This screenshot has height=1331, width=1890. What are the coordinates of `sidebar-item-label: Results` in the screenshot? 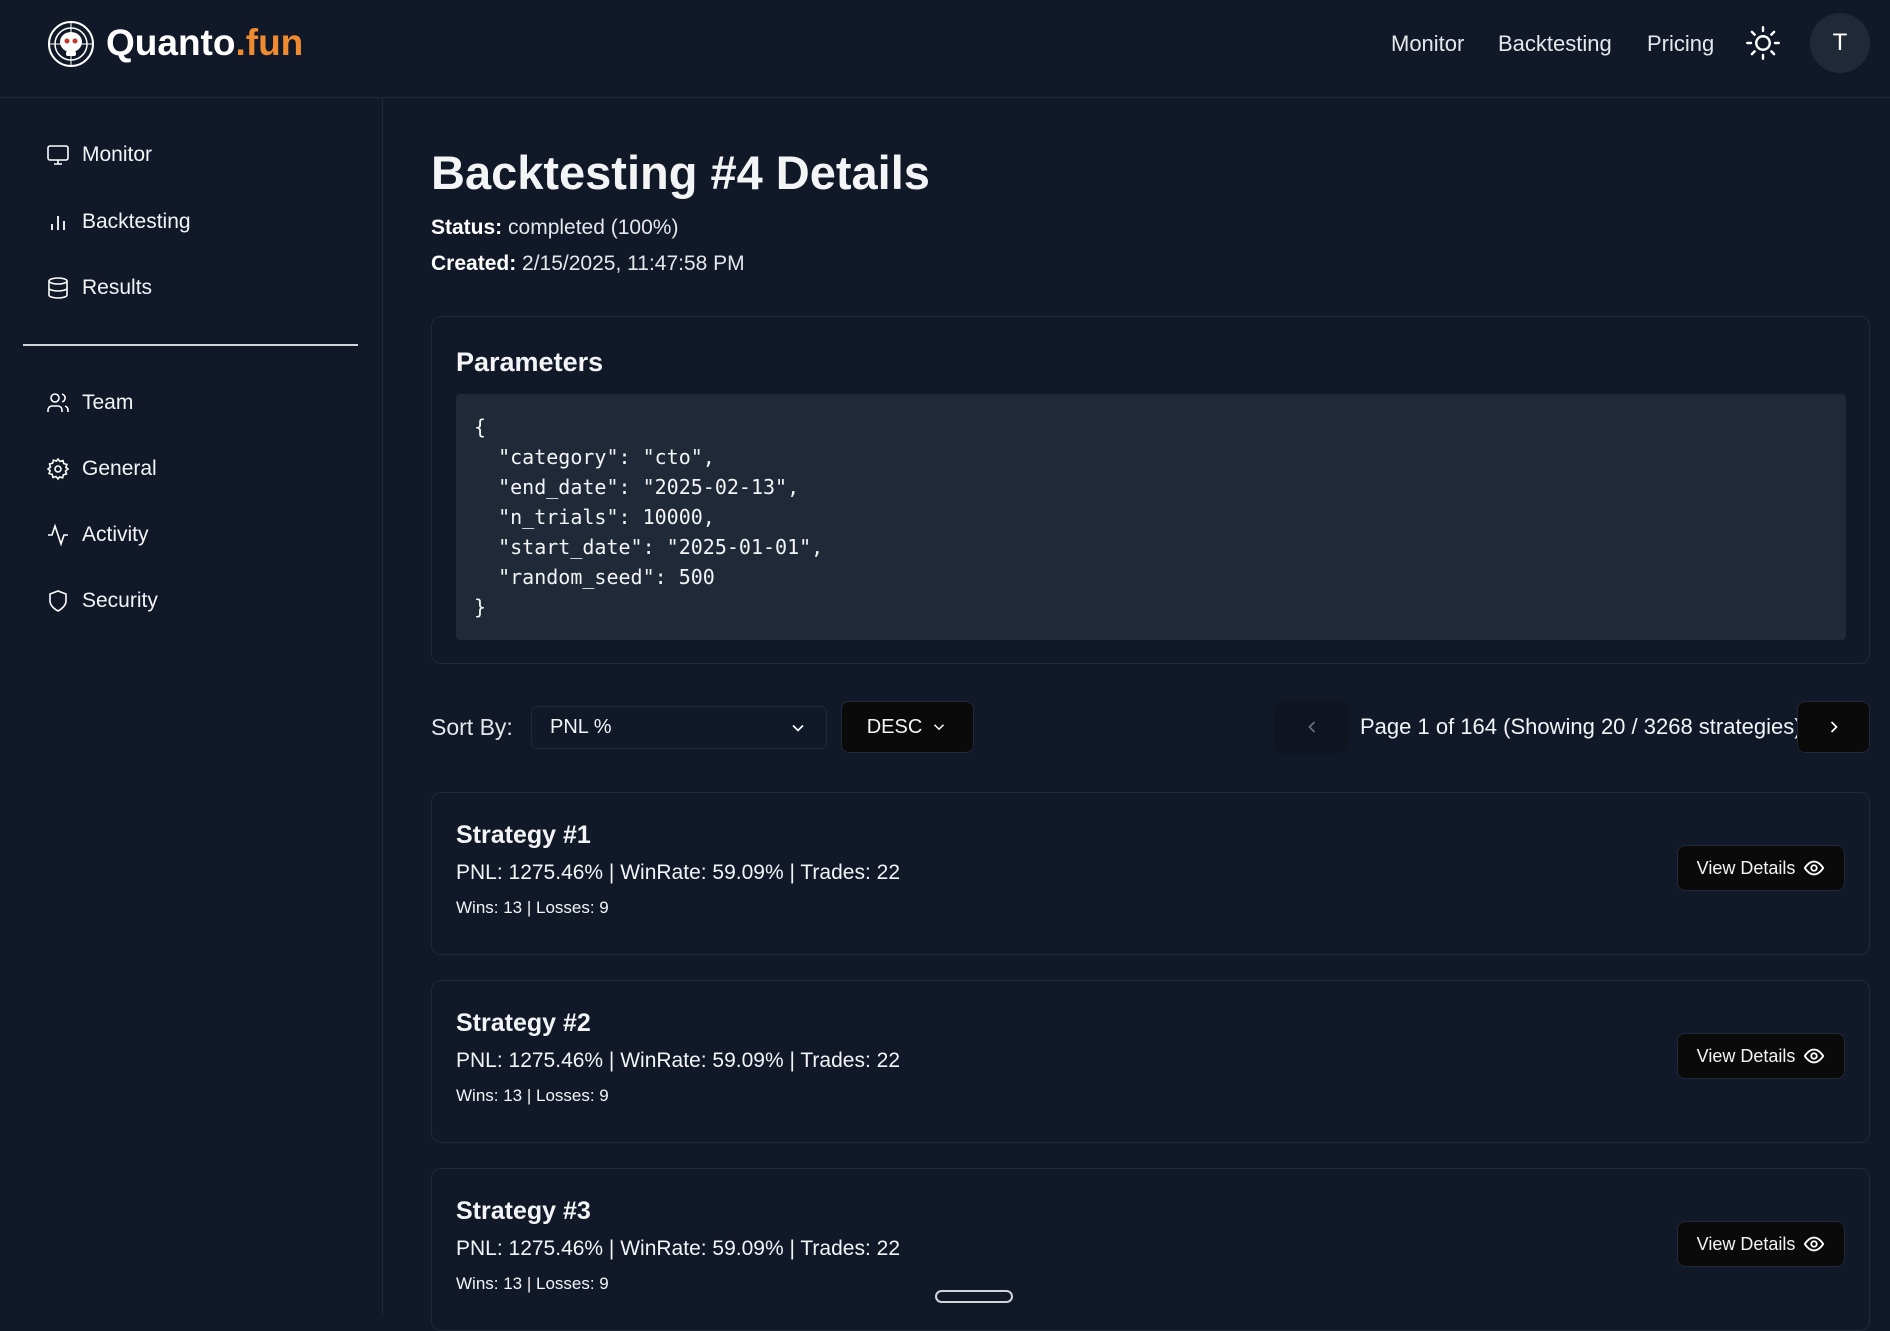 It's located at (117, 287).